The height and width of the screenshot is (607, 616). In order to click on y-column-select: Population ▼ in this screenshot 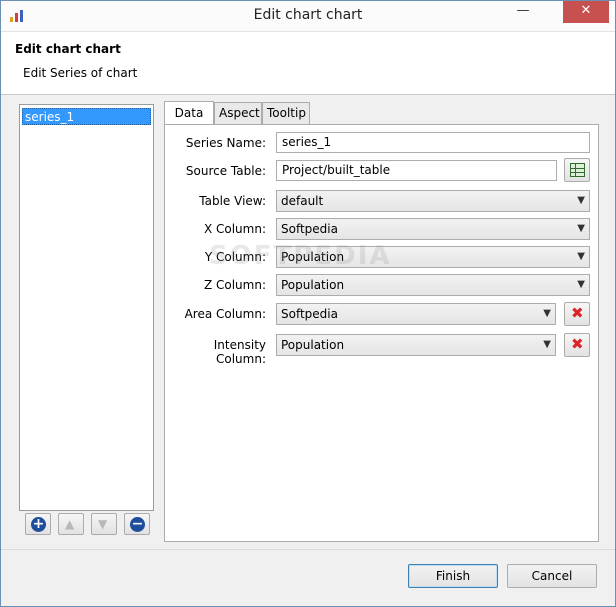, I will do `click(433, 257)`.